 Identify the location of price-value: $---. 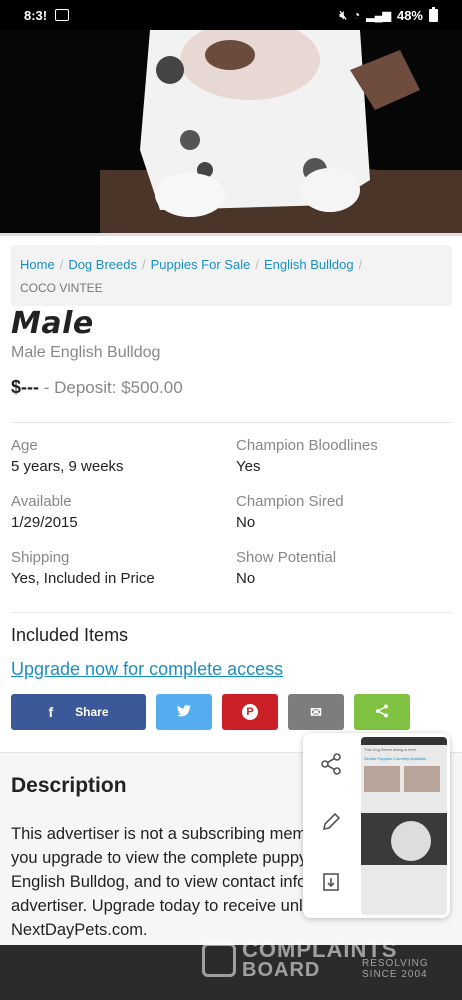
(25, 387).